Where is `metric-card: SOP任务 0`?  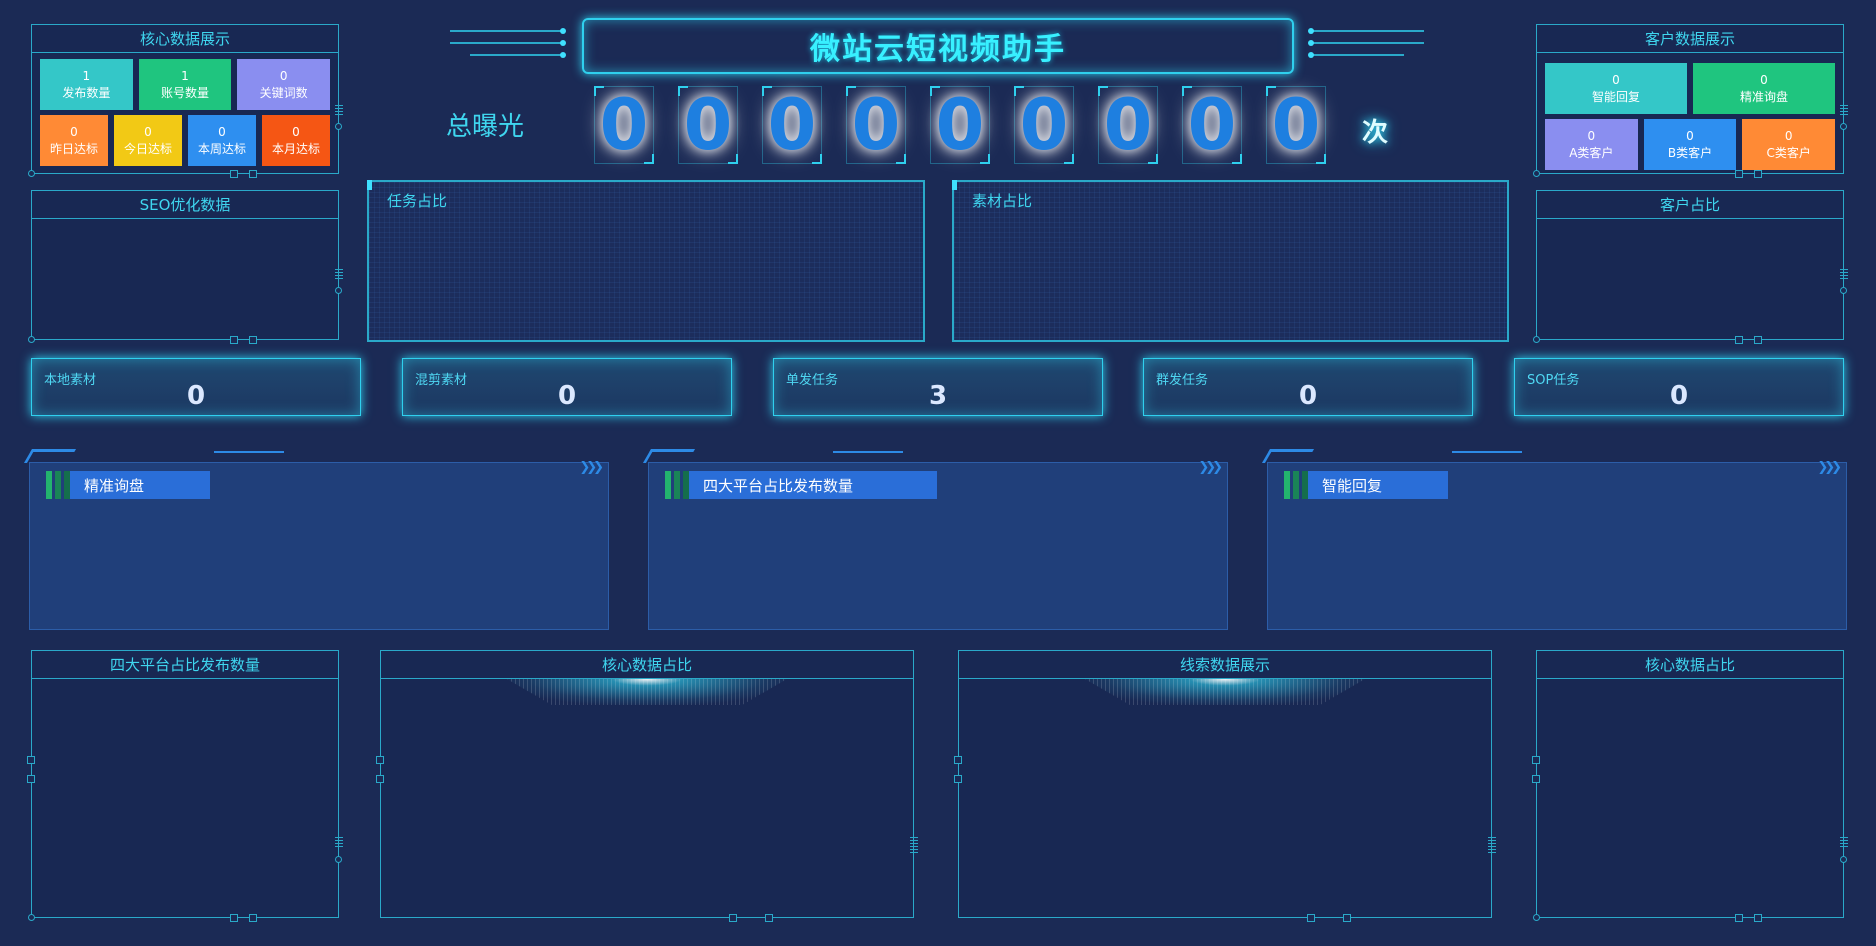
metric-card: SOP任务 0 is located at coordinates (1679, 387).